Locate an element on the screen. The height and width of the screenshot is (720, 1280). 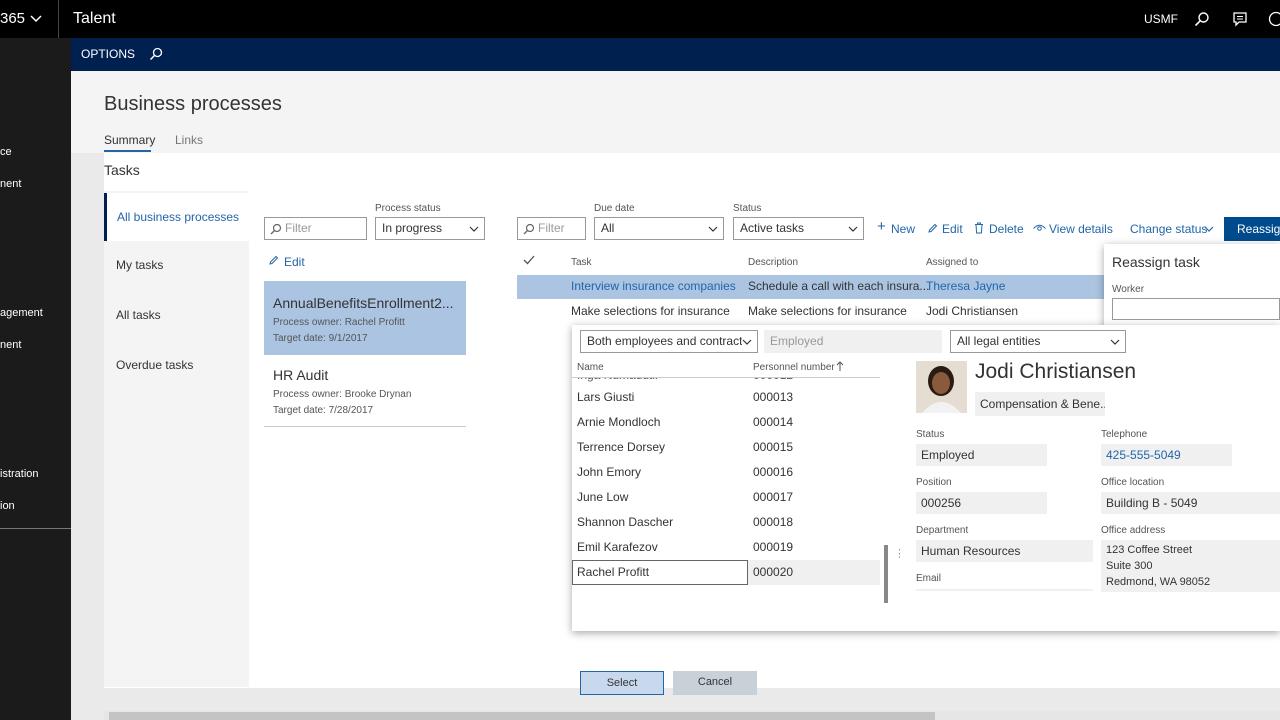
office-location-value: Building B - 5049 is located at coordinates (1190, 503).